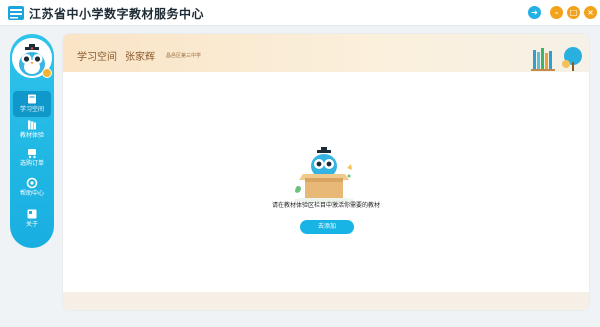  I want to click on close-icon: ×, so click(590, 12).